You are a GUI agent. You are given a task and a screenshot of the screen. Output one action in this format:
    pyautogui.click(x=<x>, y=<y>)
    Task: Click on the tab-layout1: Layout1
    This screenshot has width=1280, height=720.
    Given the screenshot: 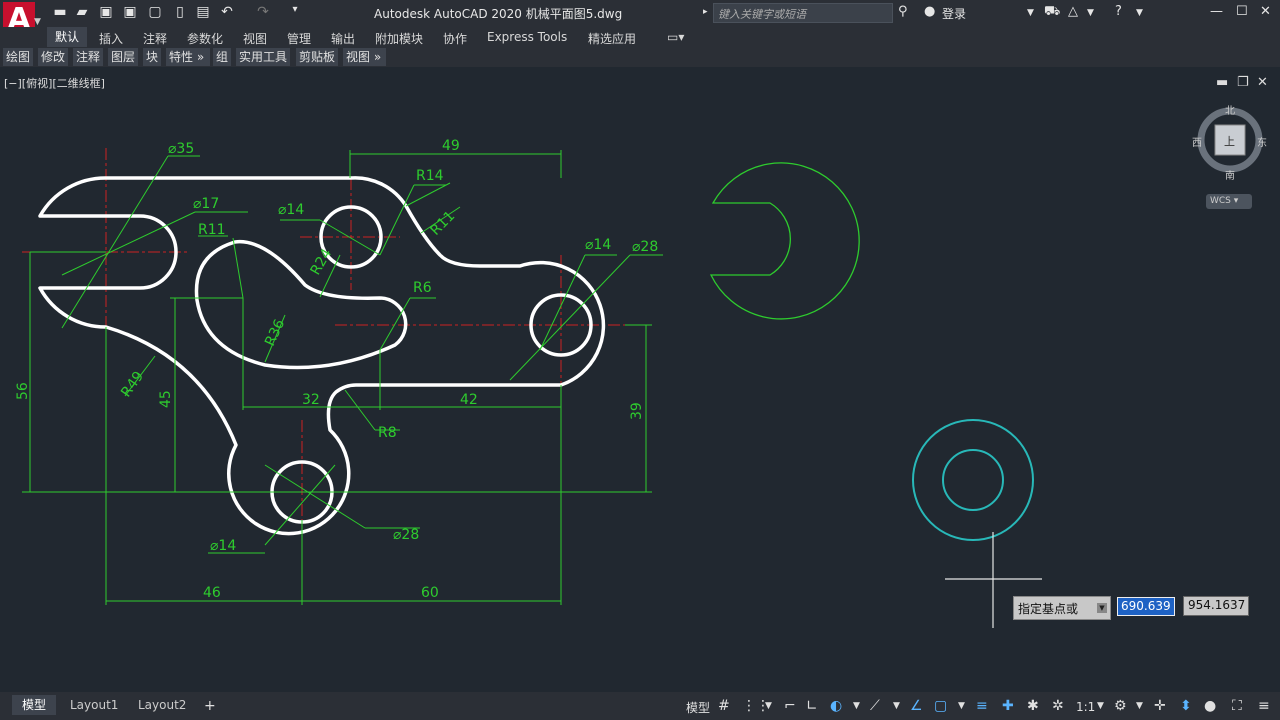 What is the action you would take?
    pyautogui.click(x=94, y=705)
    